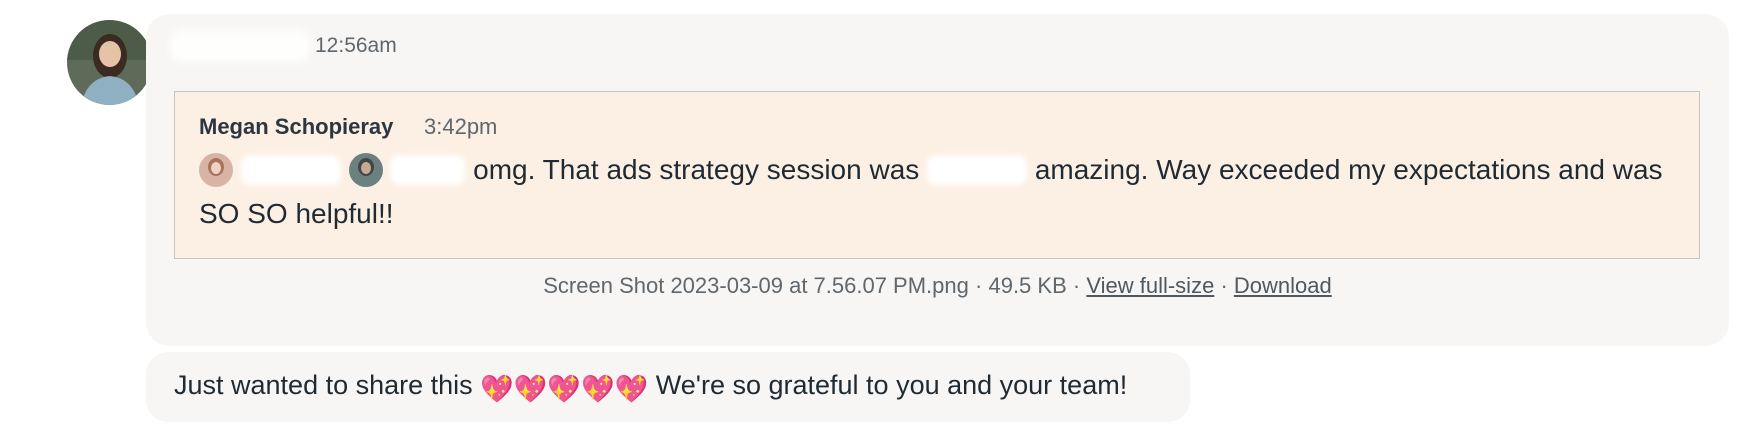 Image resolution: width=1758 pixels, height=440 pixels. What do you see at coordinates (1027, 285) in the screenshot?
I see `attachment-size: 49.5 KB` at bounding box center [1027, 285].